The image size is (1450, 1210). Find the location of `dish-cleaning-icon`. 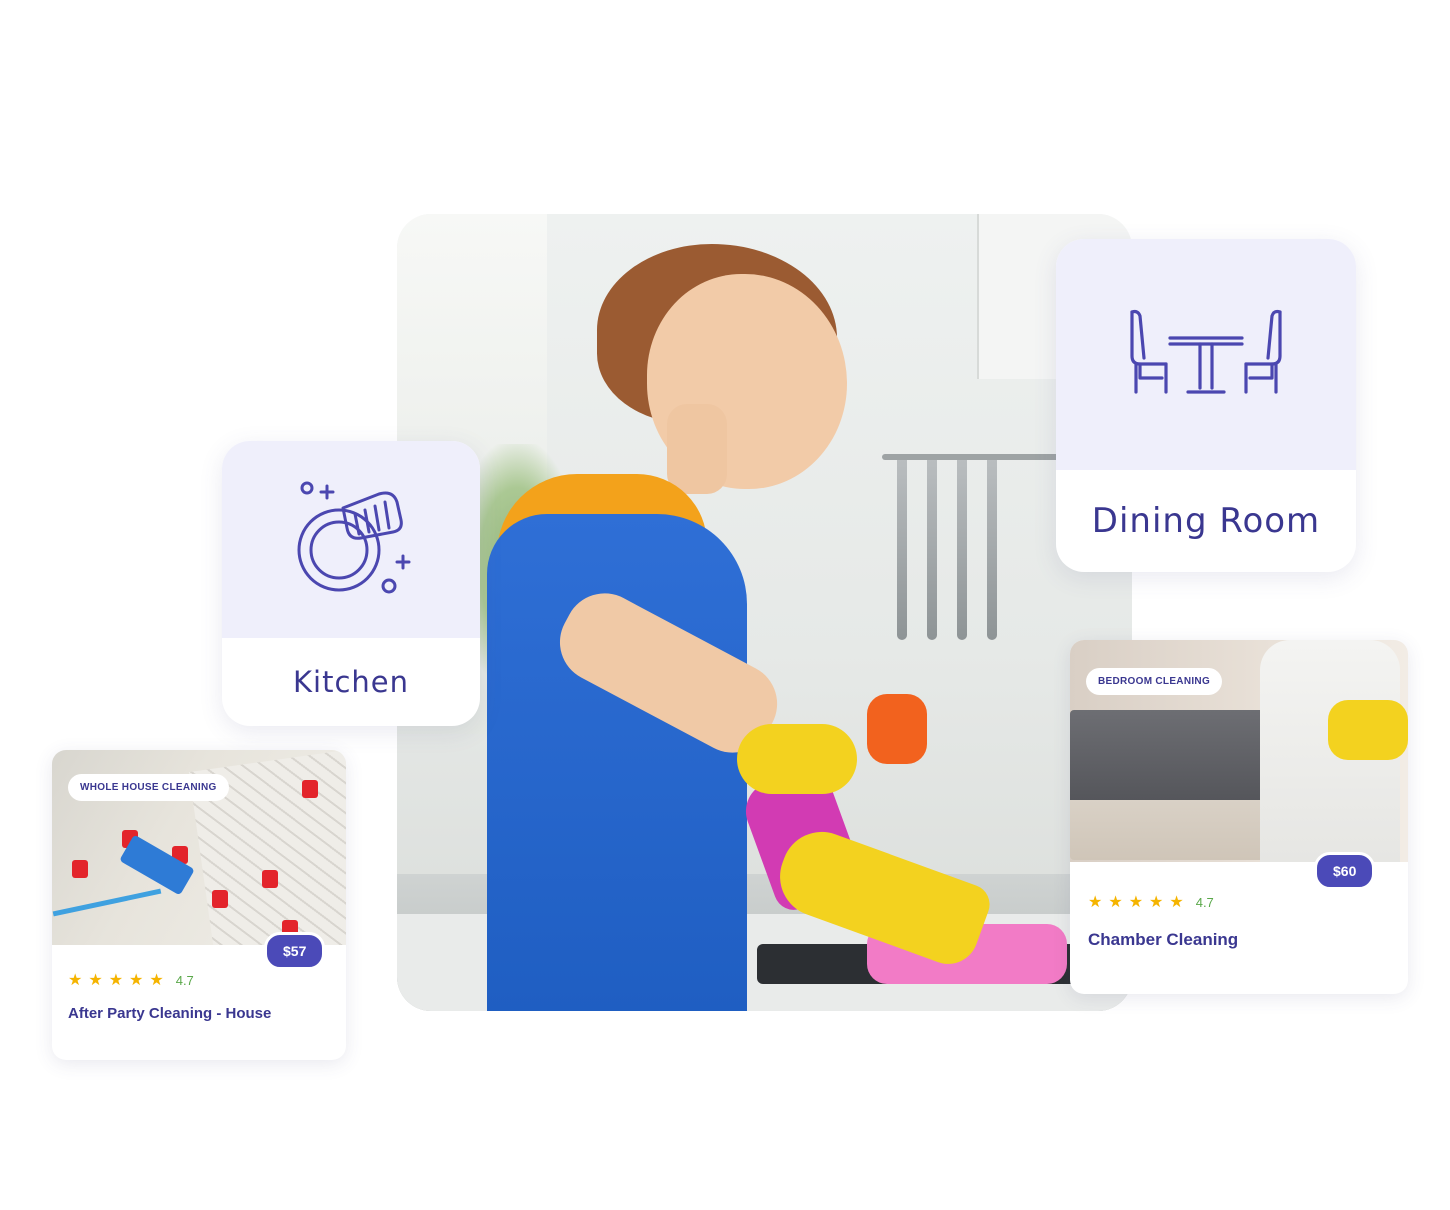

dish-cleaning-icon is located at coordinates (351, 540).